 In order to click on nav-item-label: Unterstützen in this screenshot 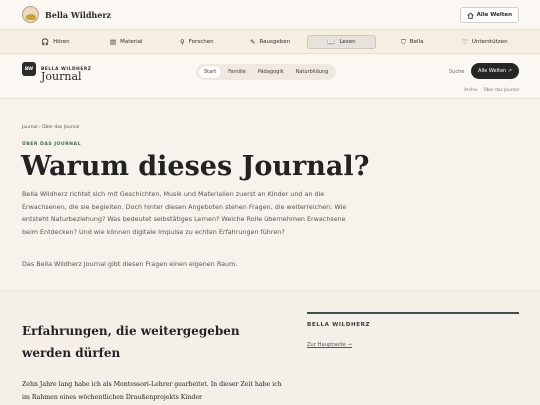, I will do `click(489, 42)`.